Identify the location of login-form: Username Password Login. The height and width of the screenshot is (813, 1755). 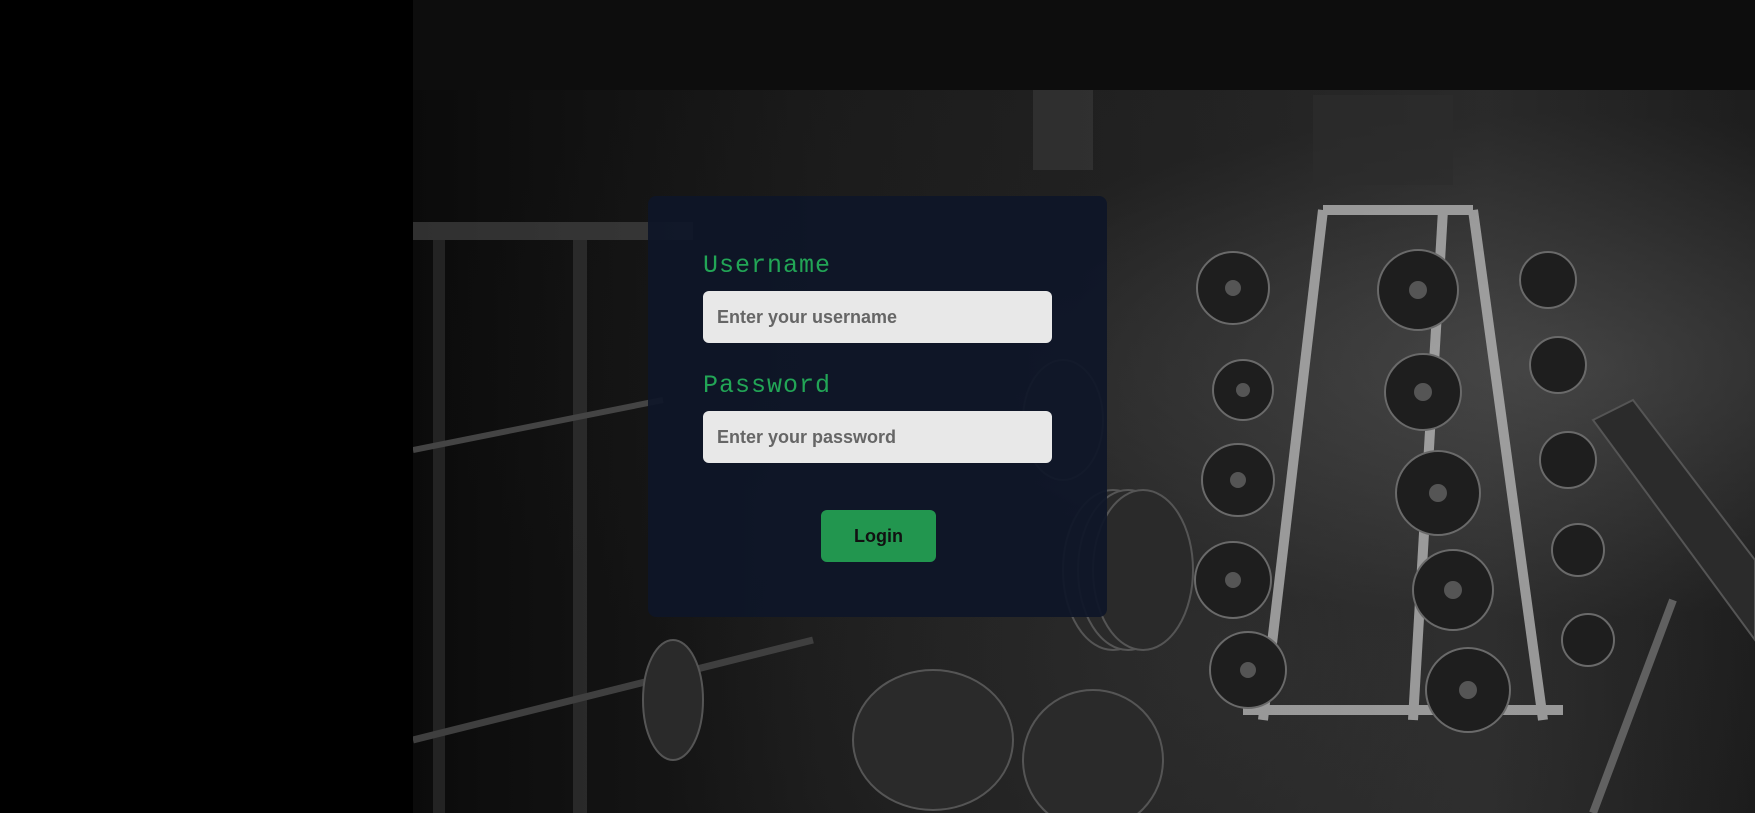
(877, 406).